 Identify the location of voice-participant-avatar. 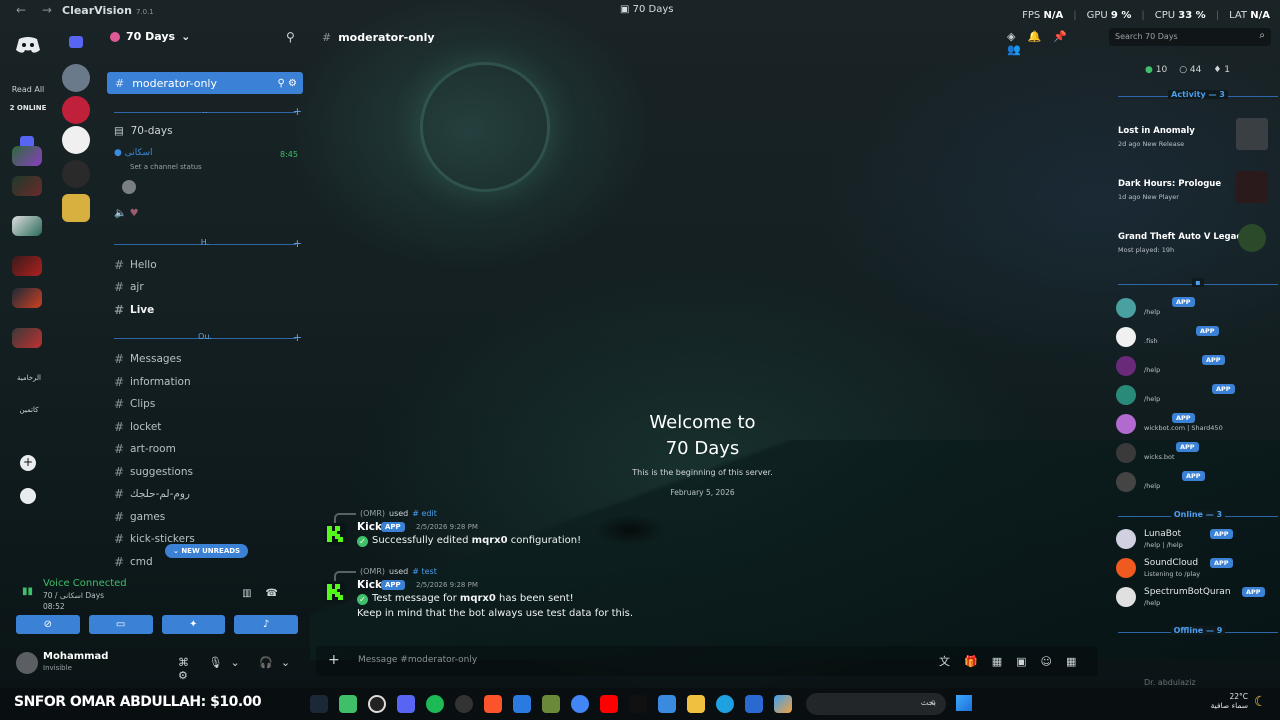
(129, 187).